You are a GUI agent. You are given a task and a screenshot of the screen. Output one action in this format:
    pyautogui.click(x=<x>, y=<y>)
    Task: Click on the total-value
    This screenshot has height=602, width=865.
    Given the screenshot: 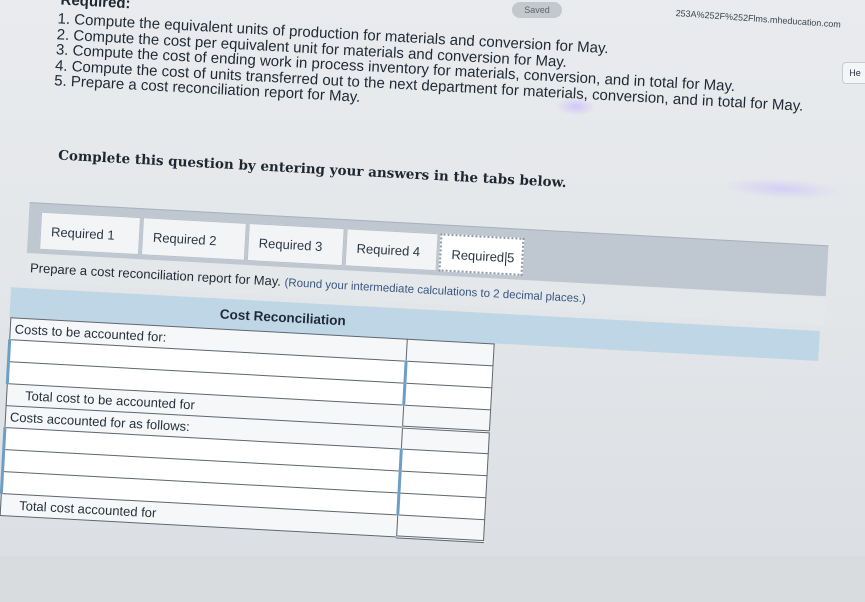 What is the action you would take?
    pyautogui.click(x=440, y=528)
    